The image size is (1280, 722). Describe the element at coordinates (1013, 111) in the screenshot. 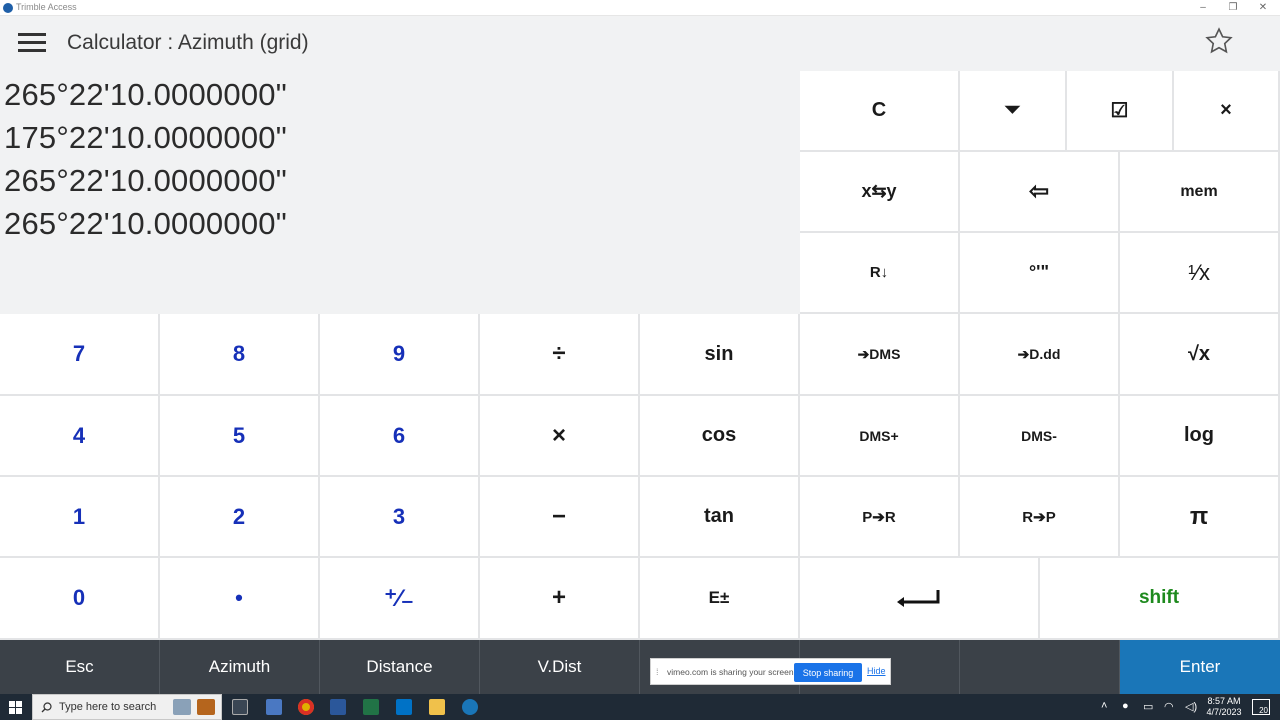

I see `dropdown-arrow-icon: ⏷` at that location.